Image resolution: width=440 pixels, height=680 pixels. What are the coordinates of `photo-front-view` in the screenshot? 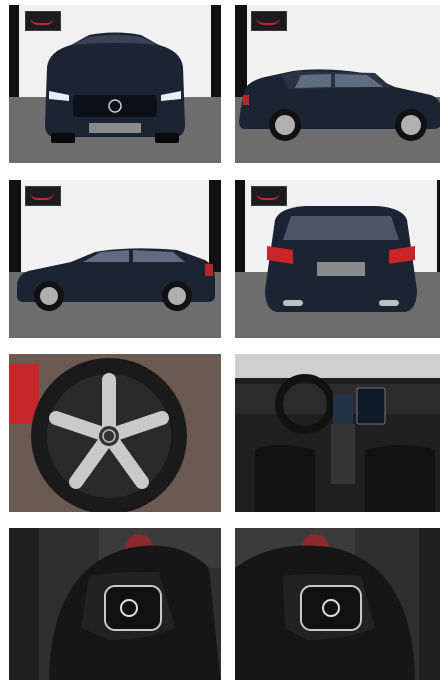 It's located at (115, 84).